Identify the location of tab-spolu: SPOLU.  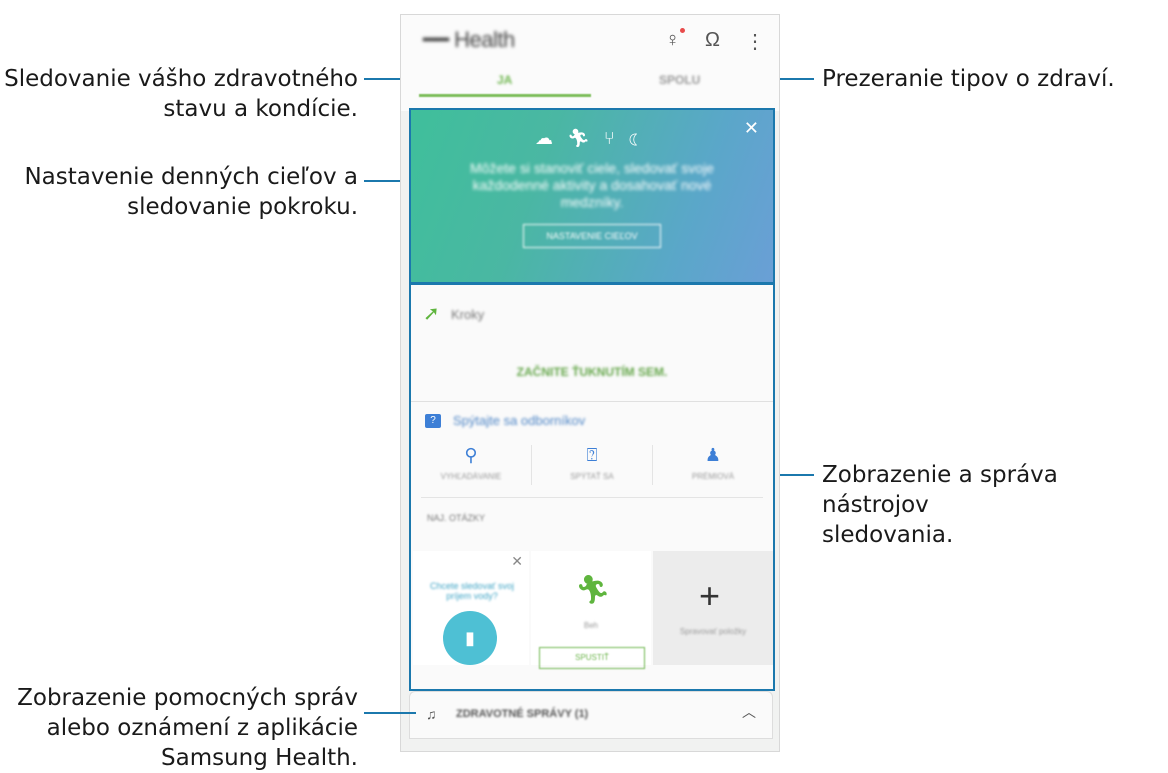
(679, 80).